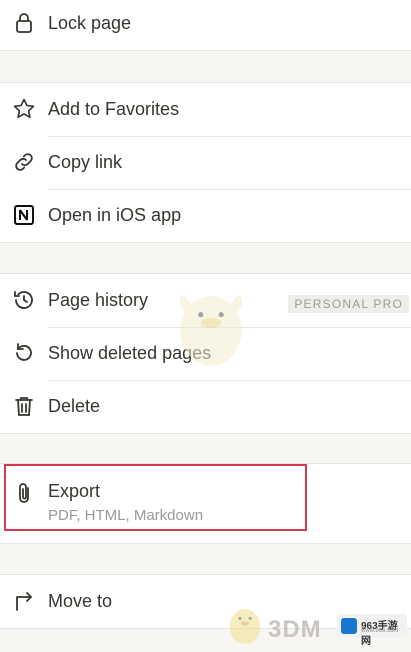 Image resolution: width=411 pixels, height=652 pixels. I want to click on brand-watermark-text: 3DM, so click(295, 629).